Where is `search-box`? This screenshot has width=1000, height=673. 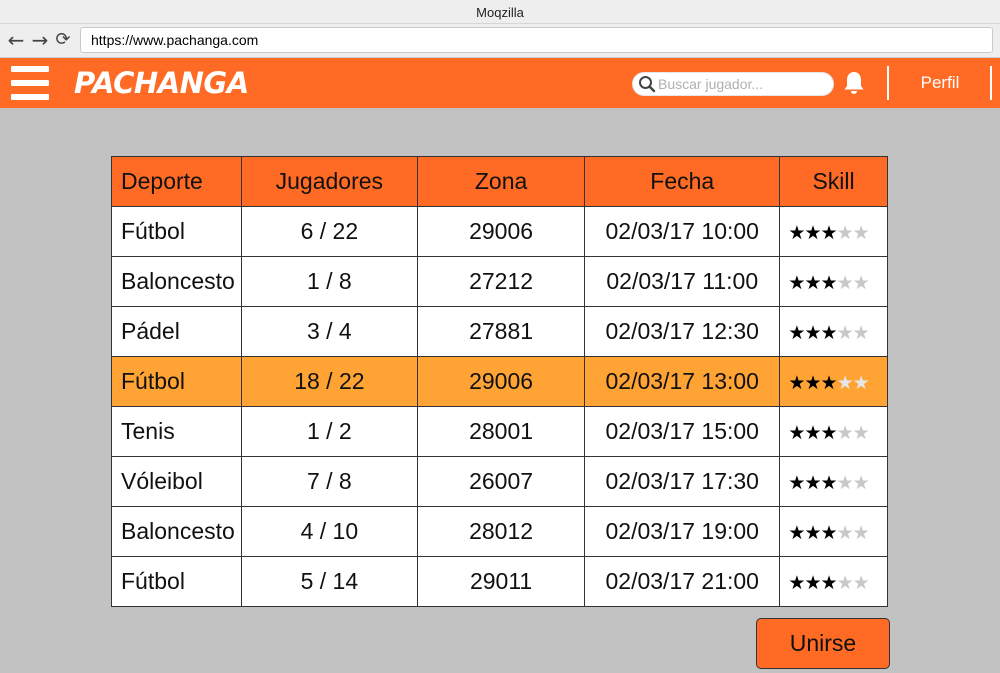 search-box is located at coordinates (733, 84).